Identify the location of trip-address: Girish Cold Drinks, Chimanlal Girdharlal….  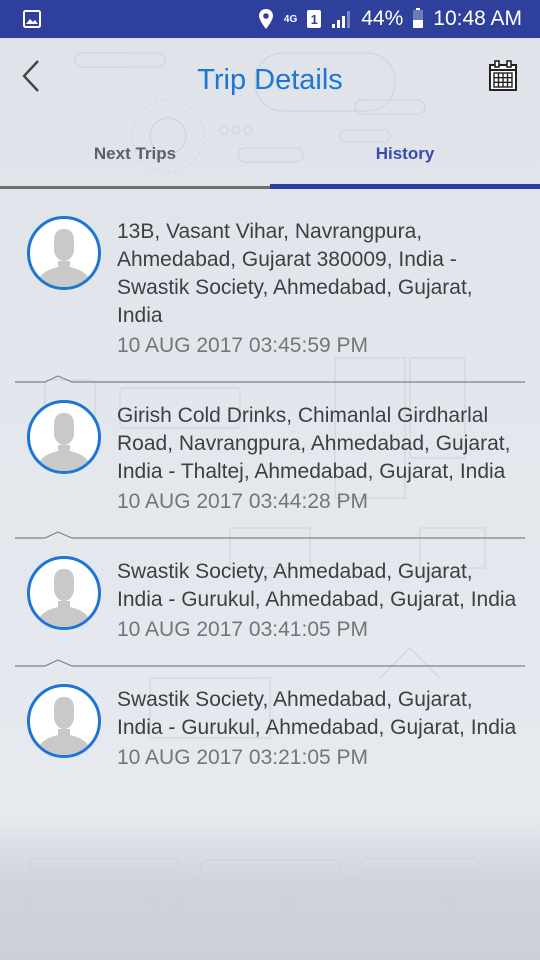
(314, 443).